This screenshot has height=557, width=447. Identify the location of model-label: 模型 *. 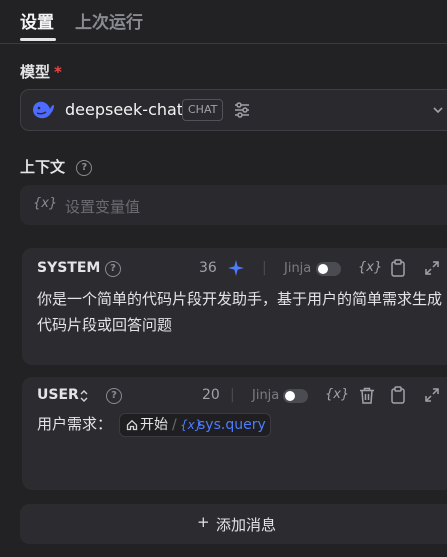
(41, 71).